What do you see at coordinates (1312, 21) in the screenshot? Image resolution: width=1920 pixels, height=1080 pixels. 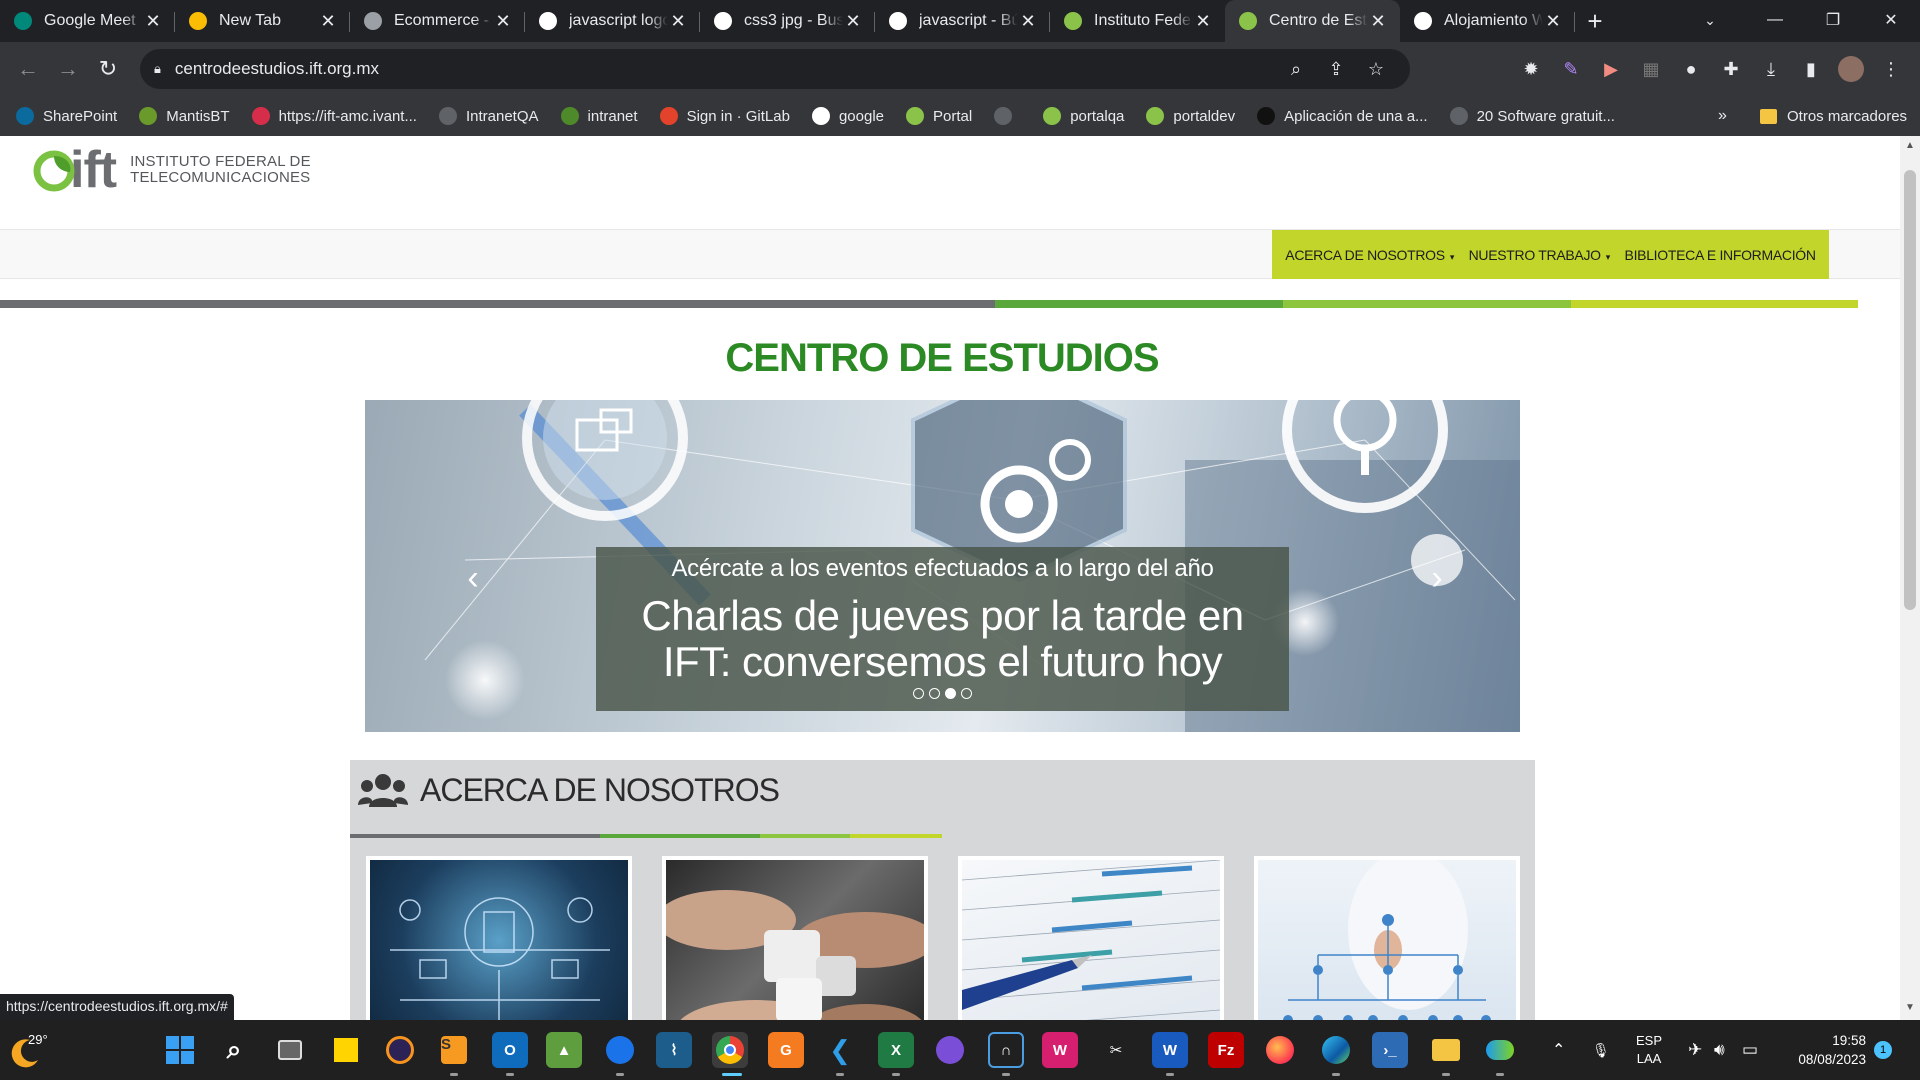 I see `browser-tab: Centro de Estu ✕` at bounding box center [1312, 21].